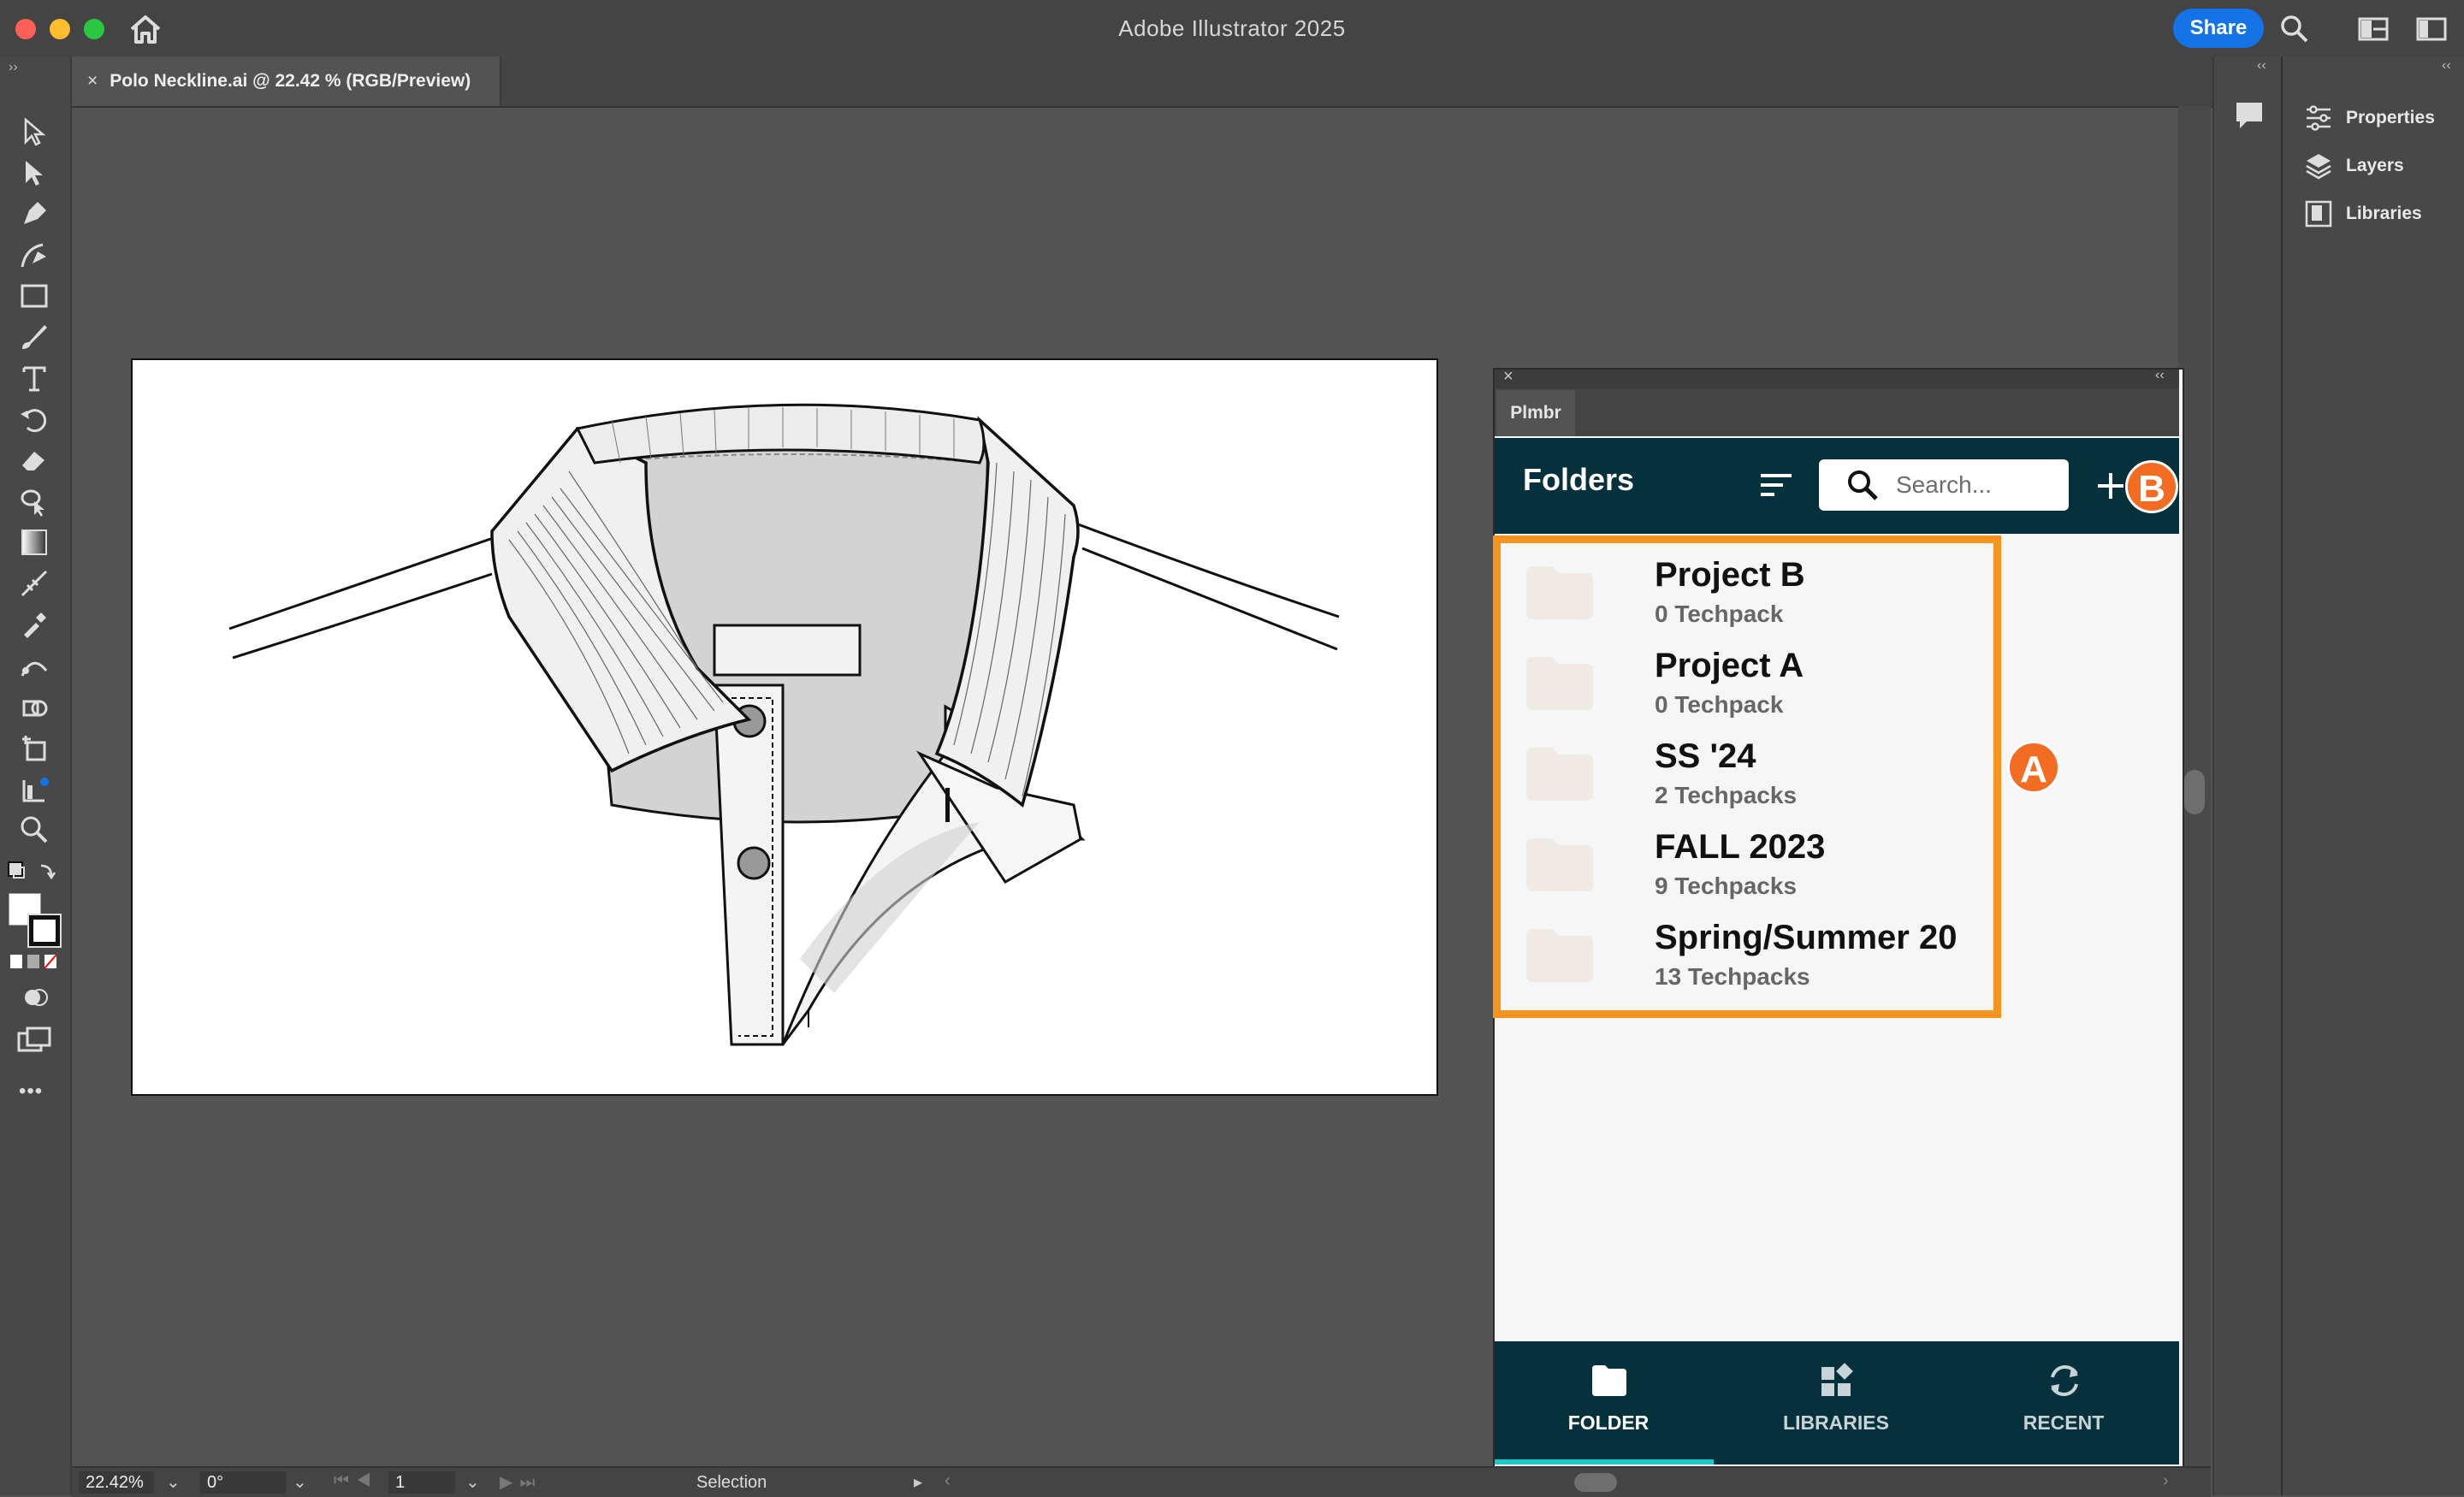 The width and height of the screenshot is (2464, 1497). What do you see at coordinates (34, 172) in the screenshot?
I see `direct-selection-tool-icon` at bounding box center [34, 172].